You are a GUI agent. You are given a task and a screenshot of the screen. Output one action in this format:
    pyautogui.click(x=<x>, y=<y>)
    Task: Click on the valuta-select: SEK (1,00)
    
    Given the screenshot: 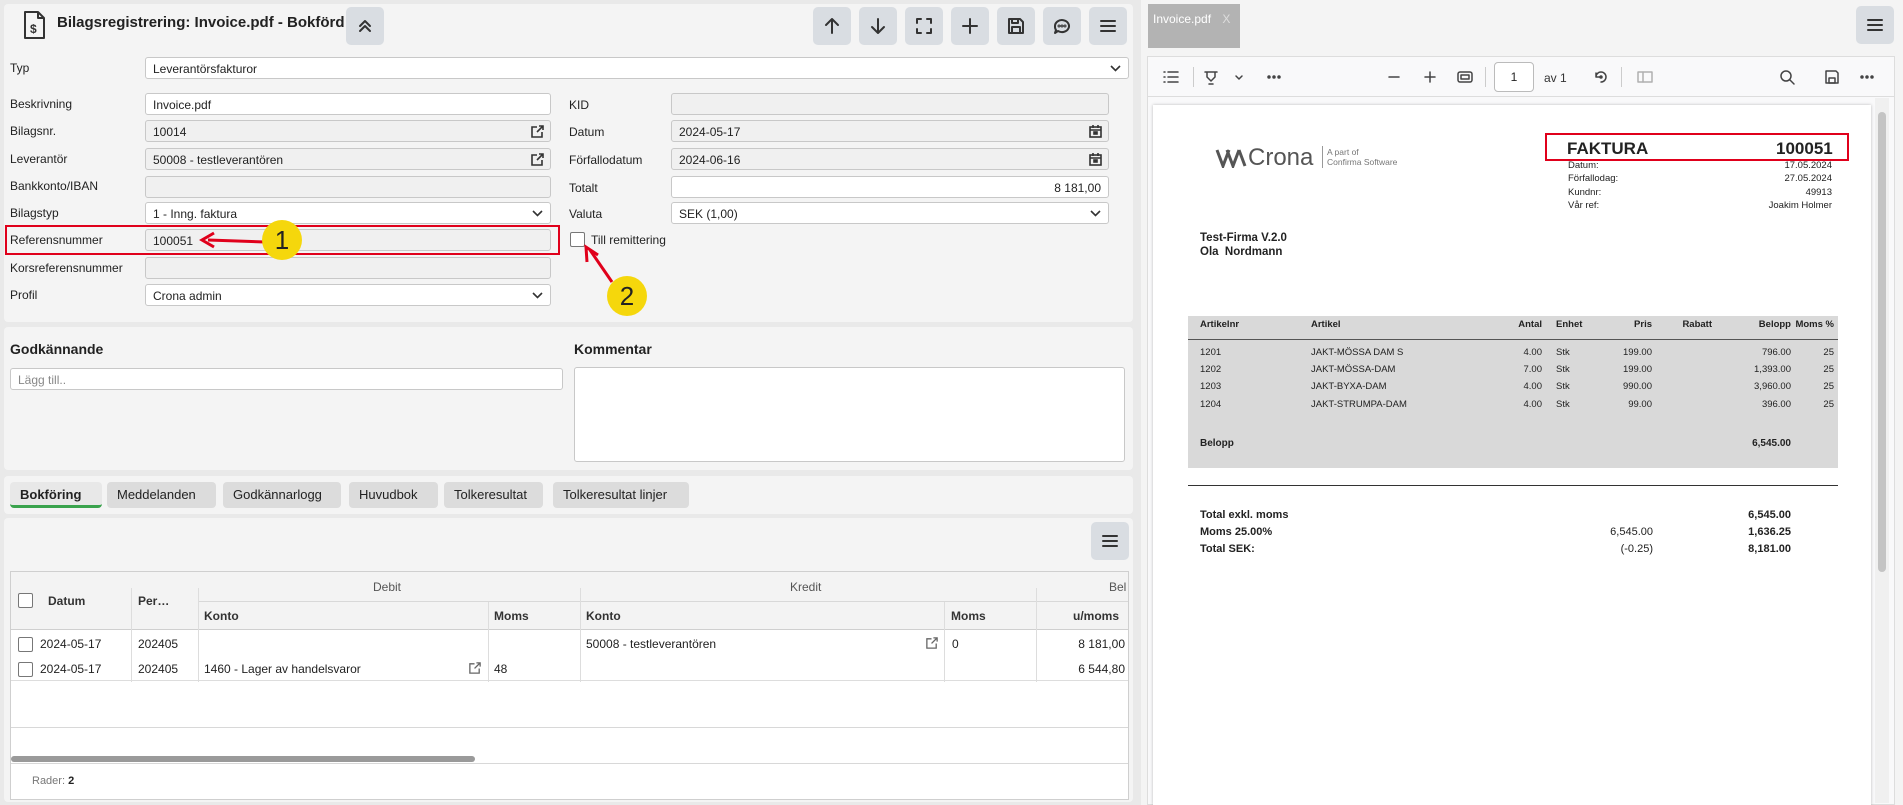 What is the action you would take?
    pyautogui.click(x=890, y=213)
    